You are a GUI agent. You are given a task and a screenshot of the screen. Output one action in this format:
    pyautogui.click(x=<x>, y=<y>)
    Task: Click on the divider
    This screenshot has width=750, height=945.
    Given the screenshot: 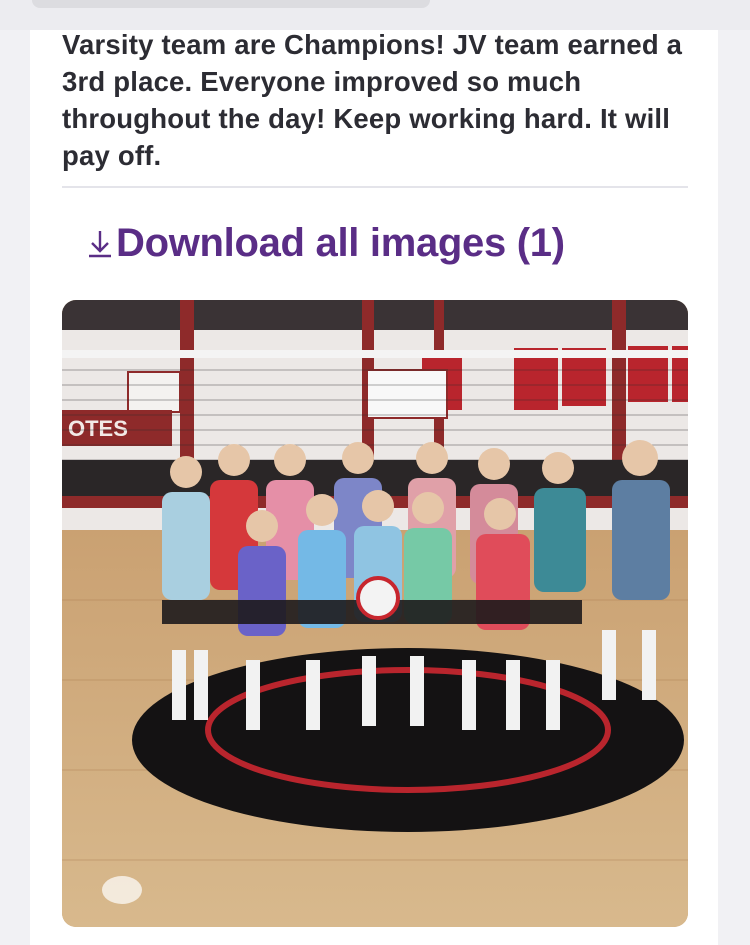 What is the action you would take?
    pyautogui.click(x=375, y=187)
    